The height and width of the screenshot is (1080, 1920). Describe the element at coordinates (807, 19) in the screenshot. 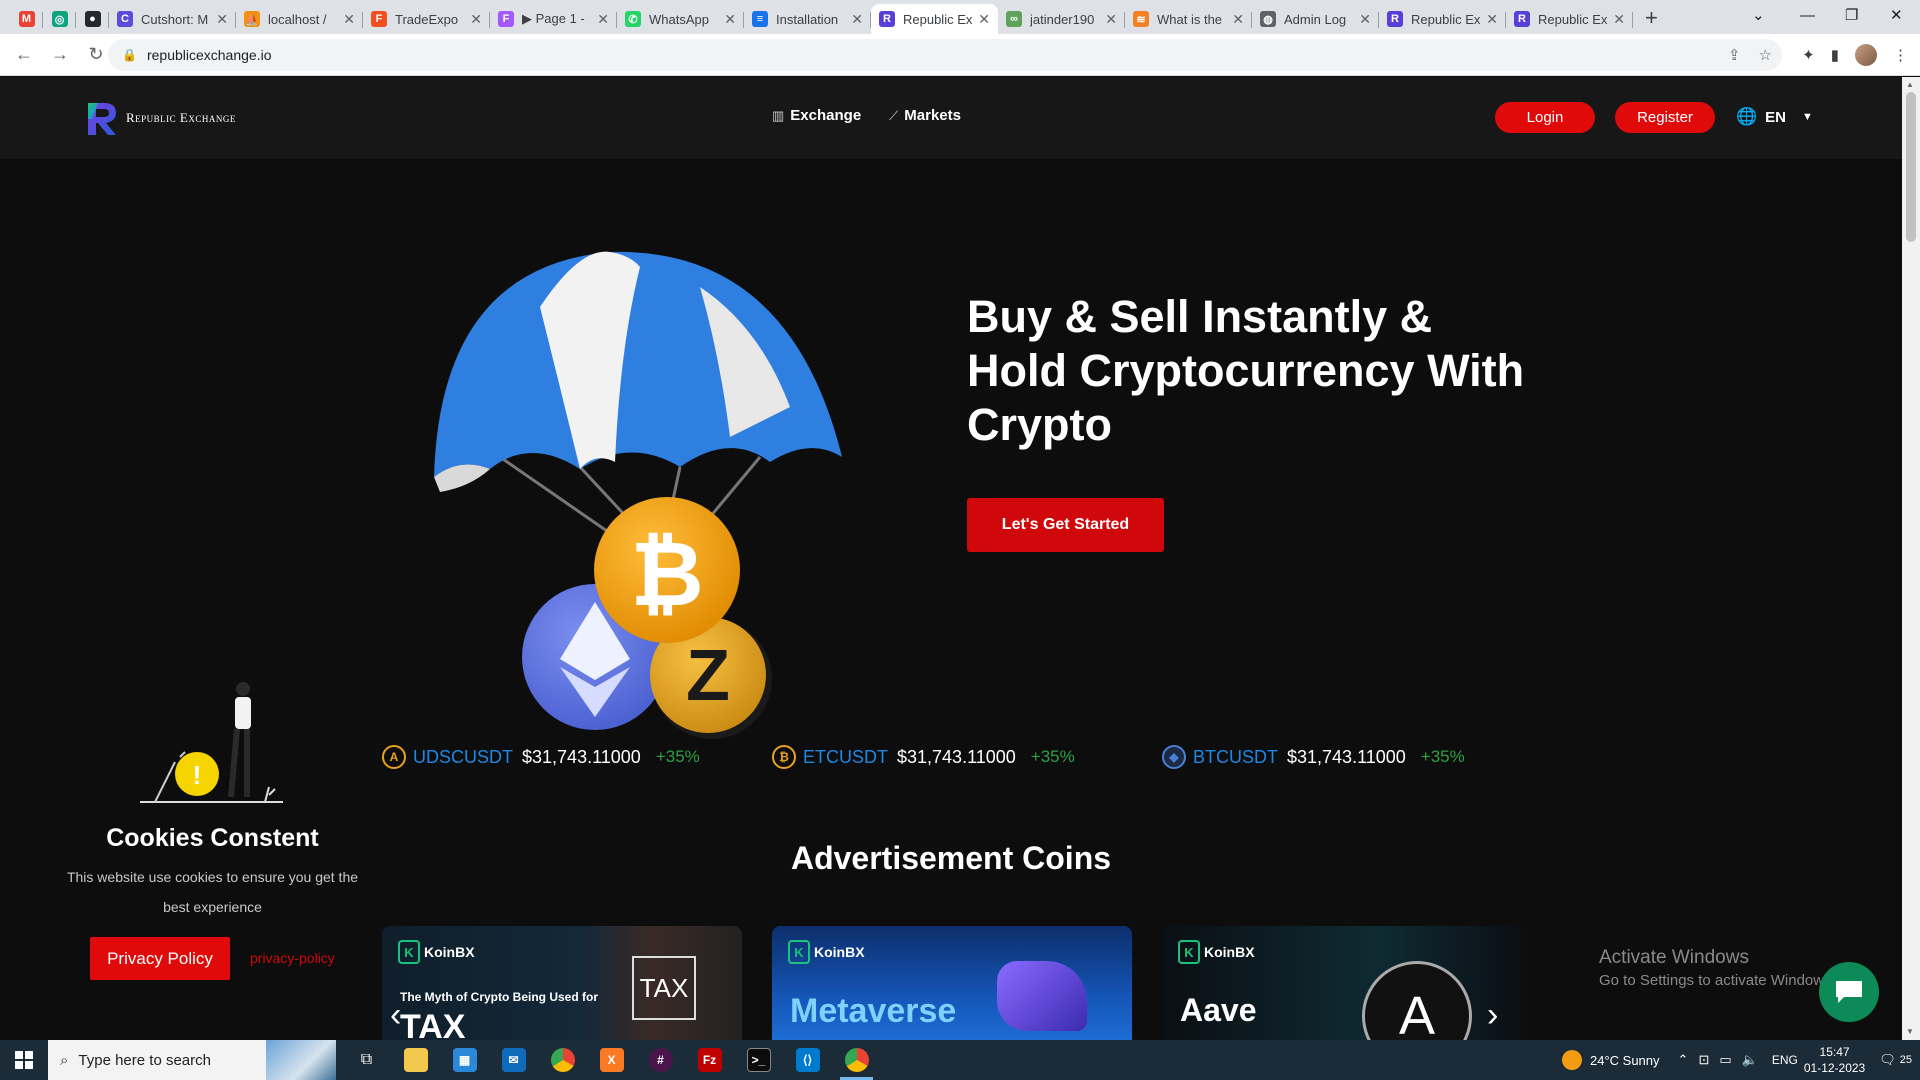

I see `browser-tab: ≡ Installation ✕` at that location.